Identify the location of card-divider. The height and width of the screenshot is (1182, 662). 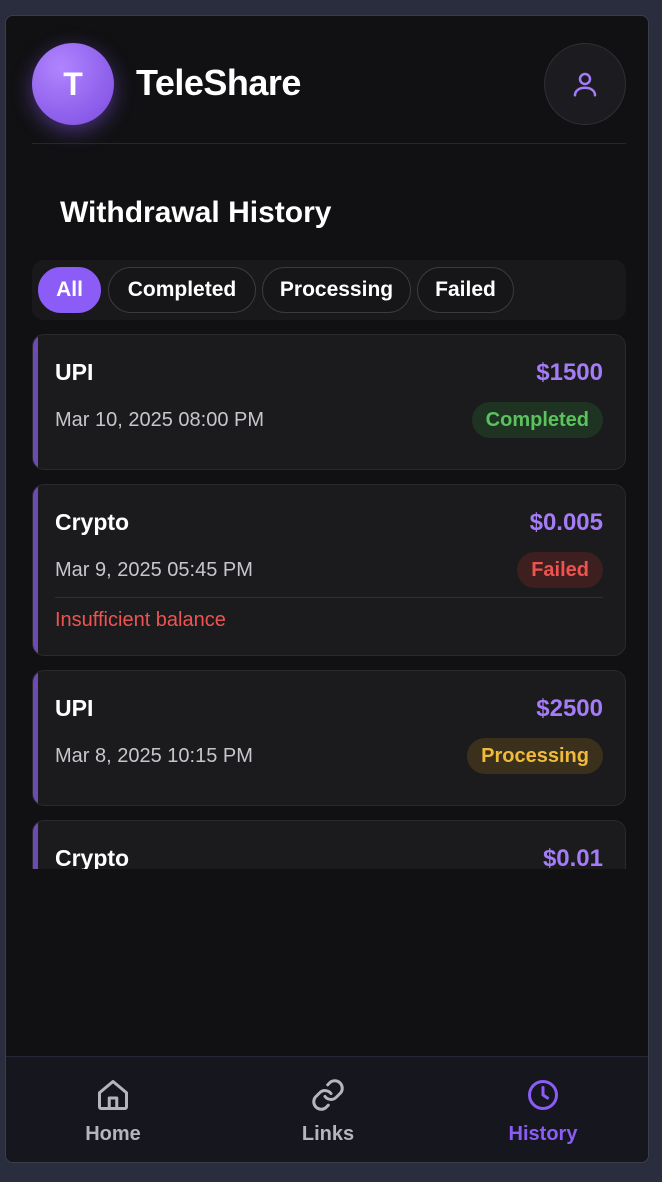
(329, 597).